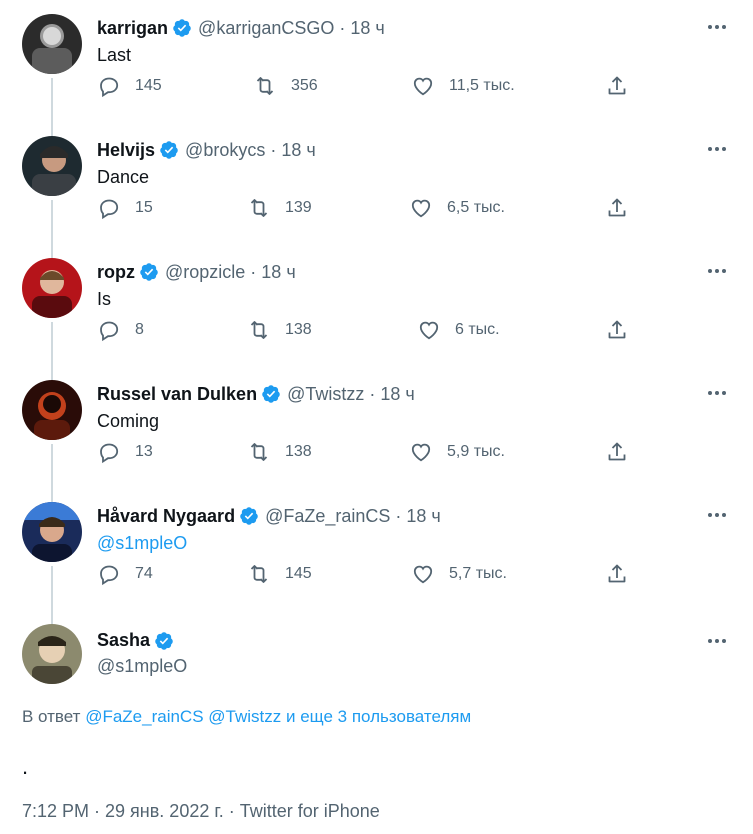 This screenshot has width=753, height=834. I want to click on like-button: 11,5 тыс., so click(463, 86).